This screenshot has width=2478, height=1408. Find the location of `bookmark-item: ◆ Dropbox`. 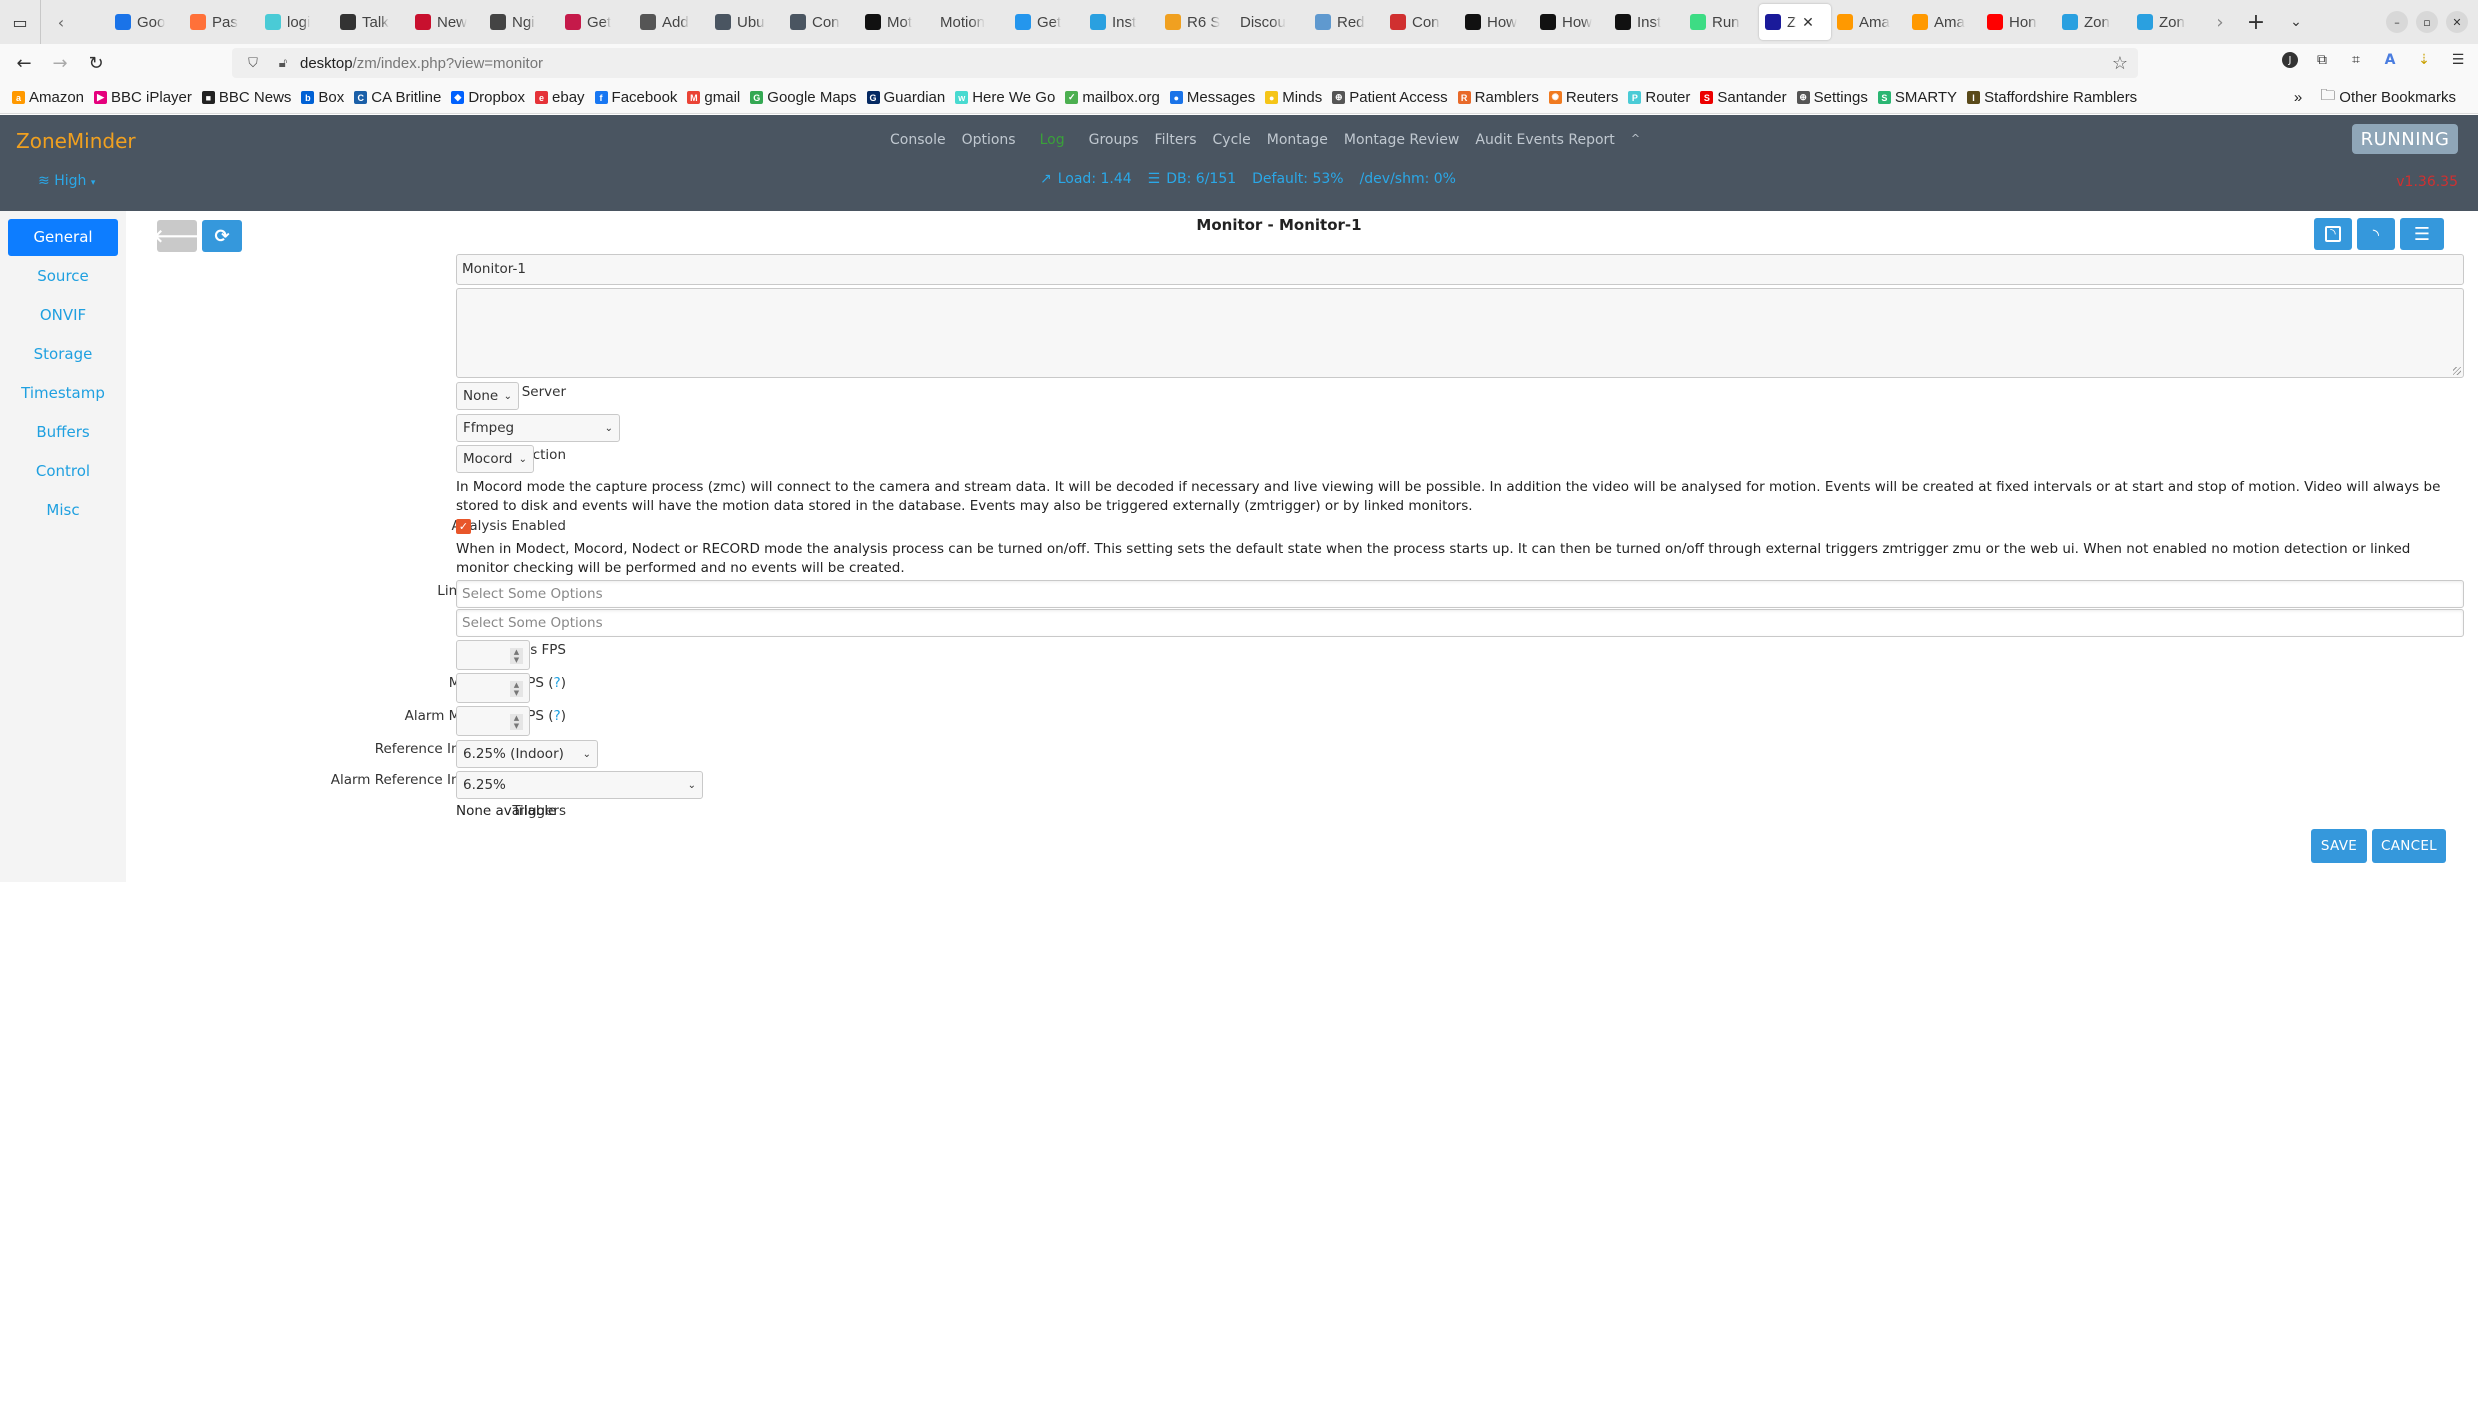

bookmark-item: ◆ Dropbox is located at coordinates (488, 97).